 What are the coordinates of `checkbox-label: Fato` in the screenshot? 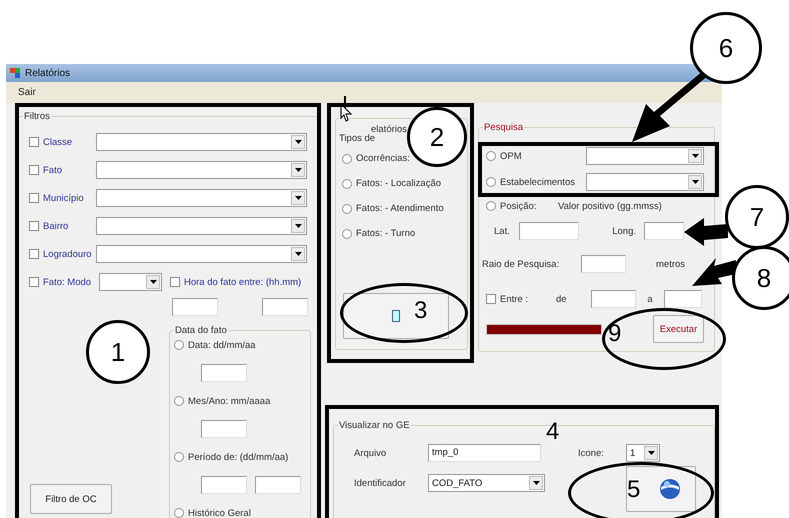 It's located at (53, 170).